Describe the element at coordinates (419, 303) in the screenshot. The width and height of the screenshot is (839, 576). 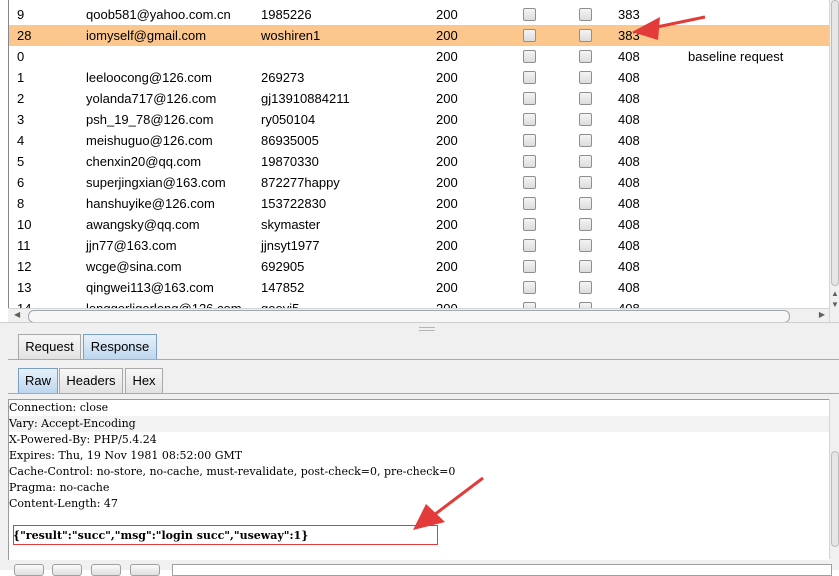
I see `table-row: 14longgorligorlong@126.comgooyi5200408` at that location.